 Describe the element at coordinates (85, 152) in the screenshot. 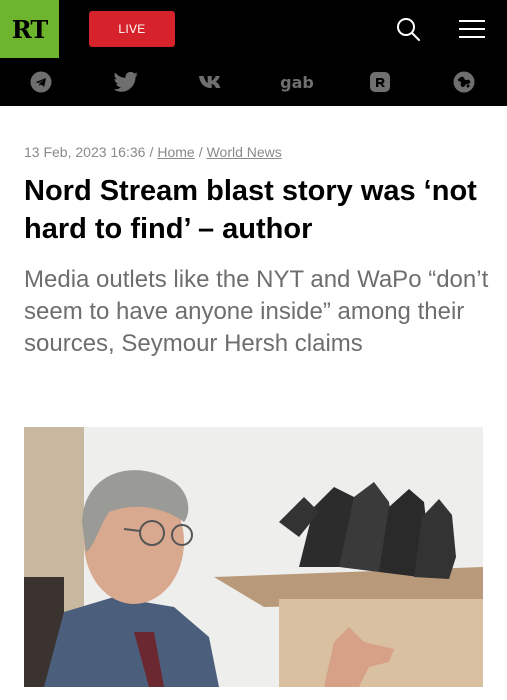

I see `publish-date: 13 Feb, 2023 16:36` at that location.